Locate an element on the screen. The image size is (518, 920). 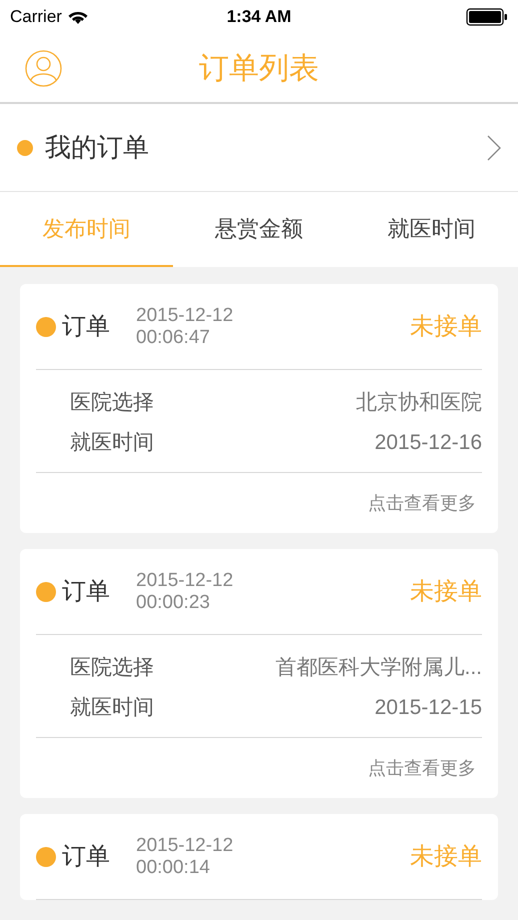
field-value: 2015-12-15 is located at coordinates (428, 708).